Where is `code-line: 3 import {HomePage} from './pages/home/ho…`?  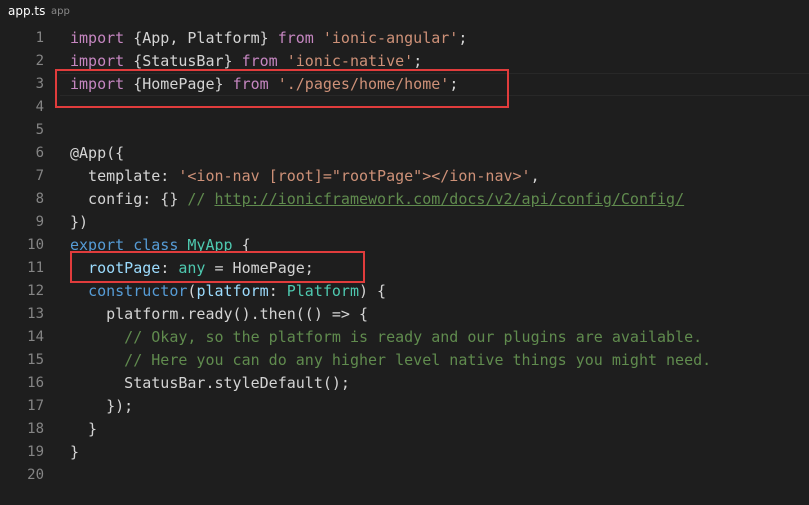
code-line: 3 import {HomePage} from './pages/home/ho… is located at coordinates (404, 84).